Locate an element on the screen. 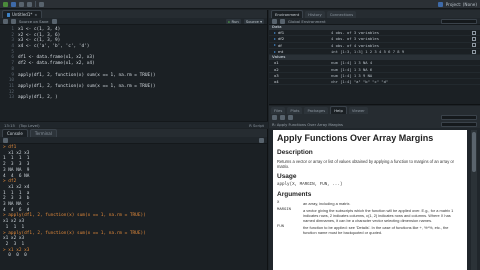 The width and height of the screenshot is (480, 270). help-scrollbar is located at coordinates (474, 200).